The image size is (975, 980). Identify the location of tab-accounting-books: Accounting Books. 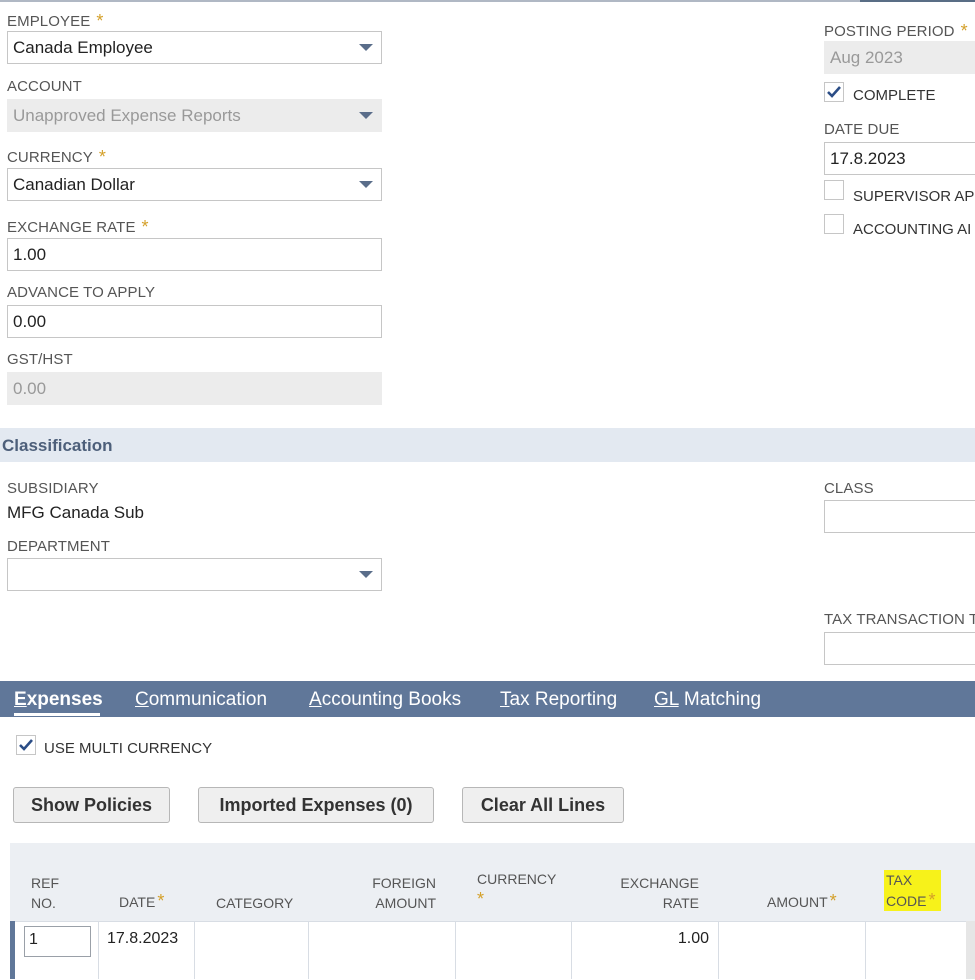
(385, 700).